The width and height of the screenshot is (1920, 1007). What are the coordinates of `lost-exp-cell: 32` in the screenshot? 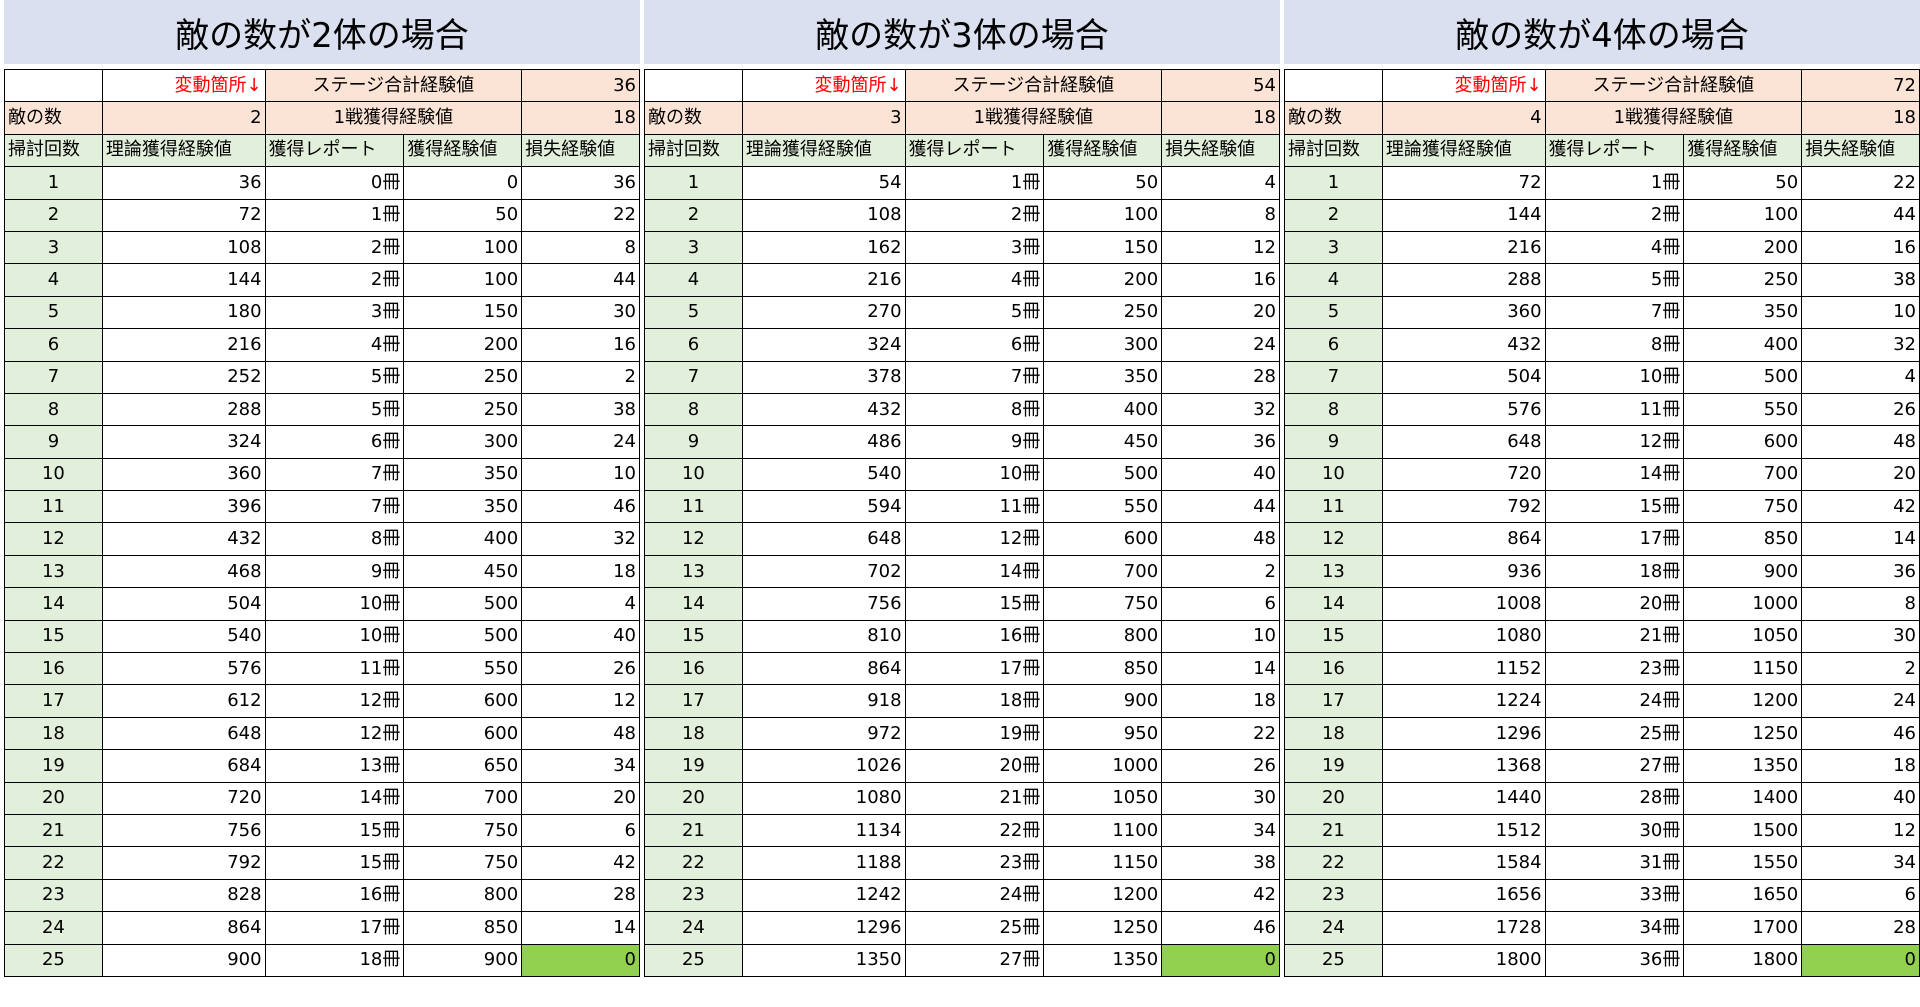 It's located at (1220, 409).